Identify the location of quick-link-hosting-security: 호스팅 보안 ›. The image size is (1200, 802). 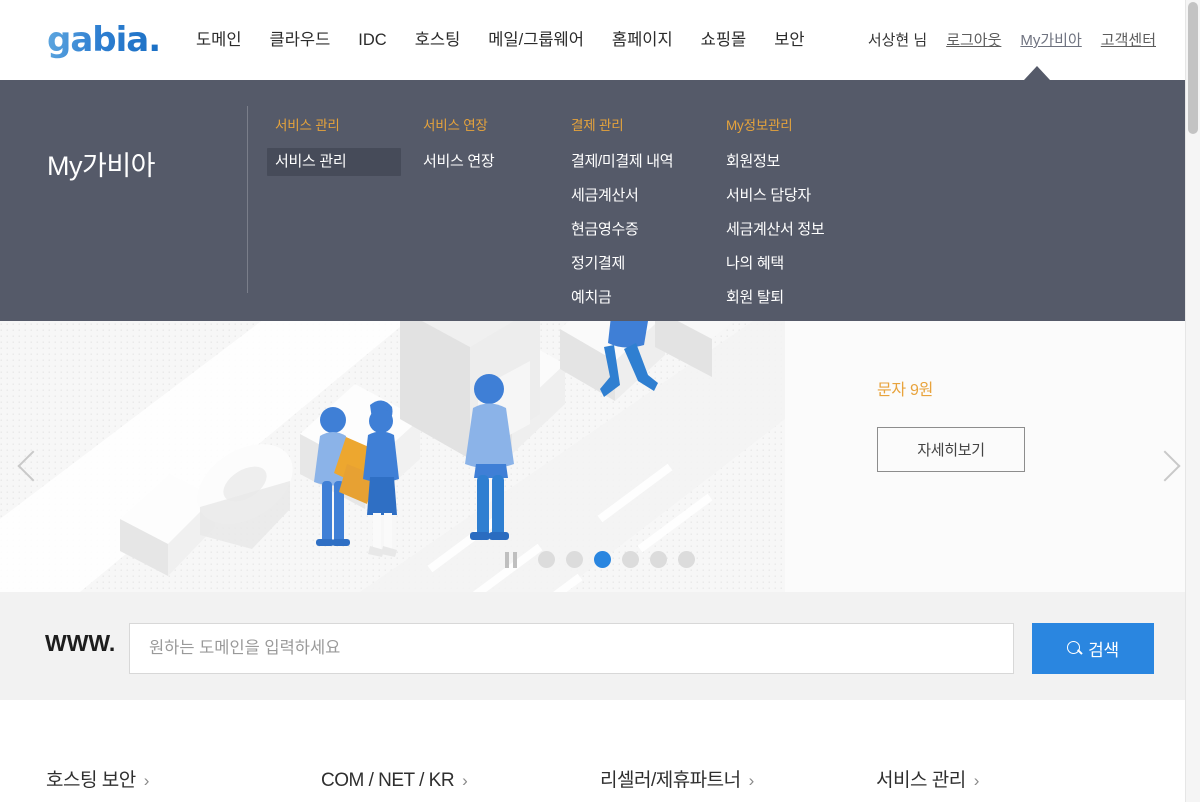
(97, 781).